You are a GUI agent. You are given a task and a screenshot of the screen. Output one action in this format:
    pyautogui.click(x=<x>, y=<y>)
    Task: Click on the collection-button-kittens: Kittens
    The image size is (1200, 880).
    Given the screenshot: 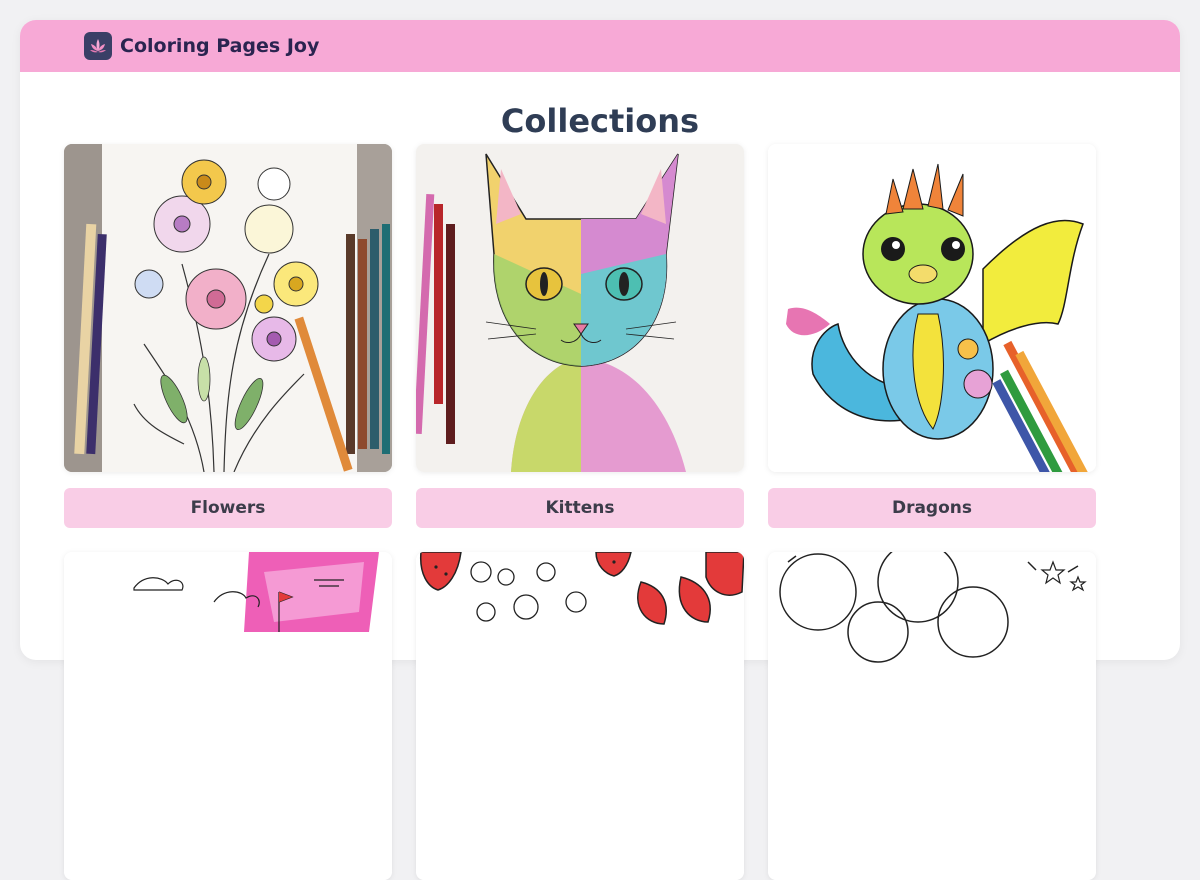 What is the action you would take?
    pyautogui.click(x=580, y=508)
    